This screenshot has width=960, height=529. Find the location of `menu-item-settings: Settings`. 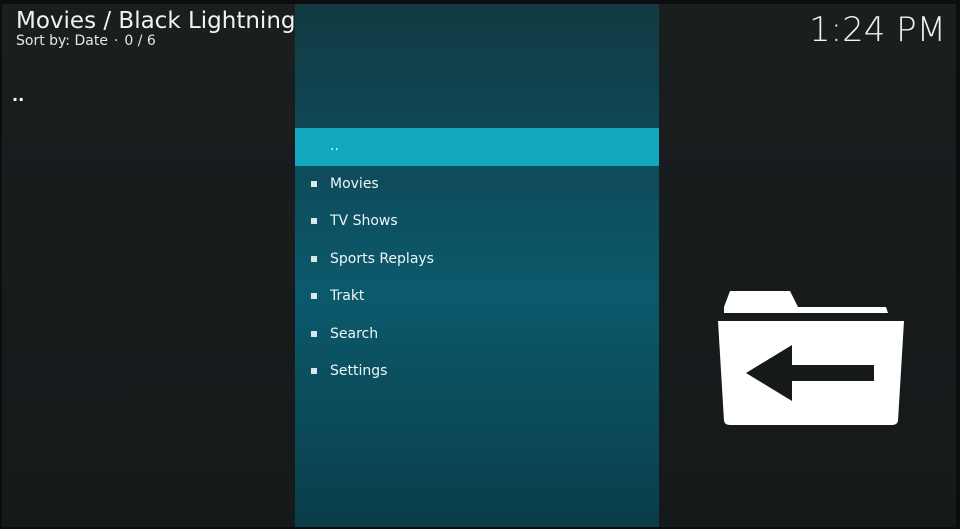

menu-item-settings: Settings is located at coordinates (477, 372).